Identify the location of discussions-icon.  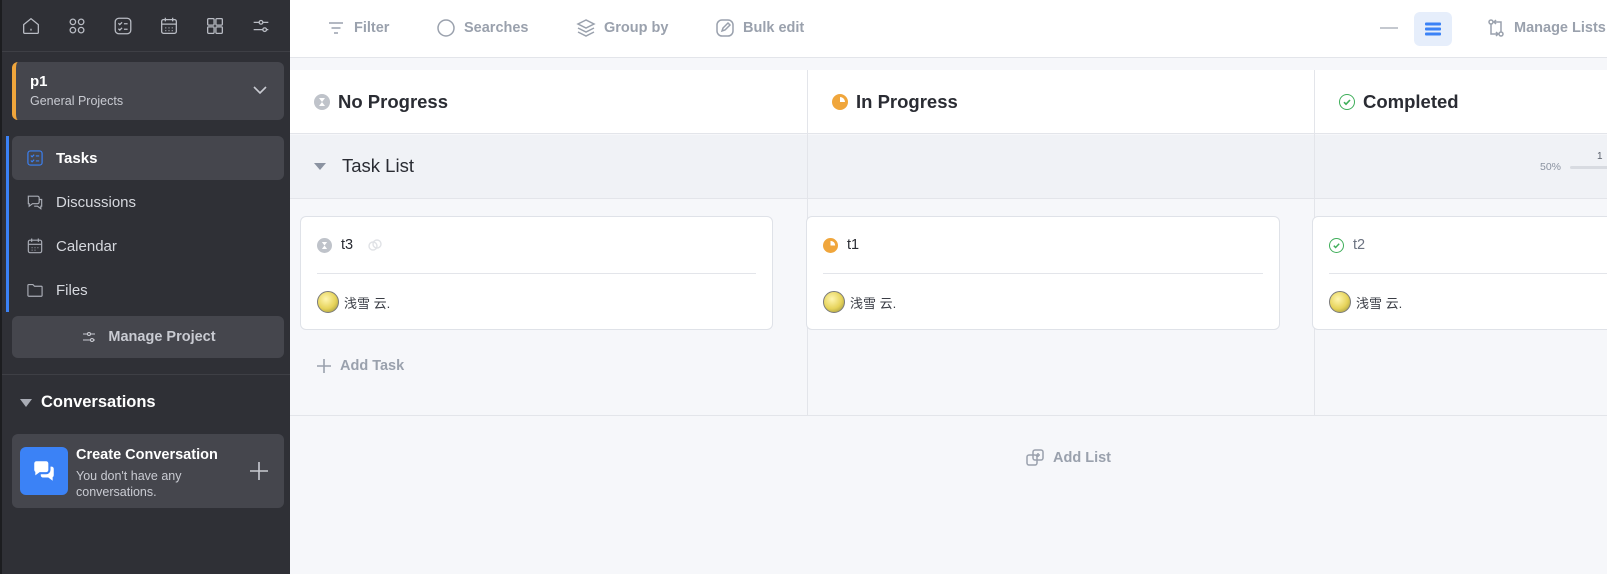
(35, 202).